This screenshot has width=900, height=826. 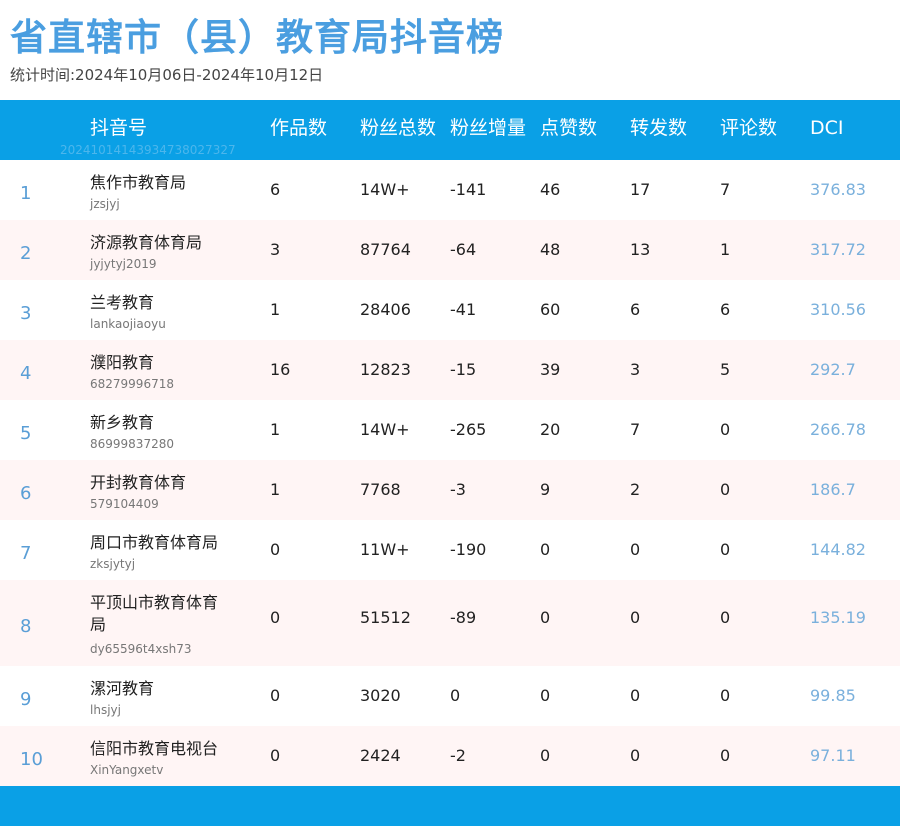 I want to click on cell-dci: 99.85, so click(x=833, y=695).